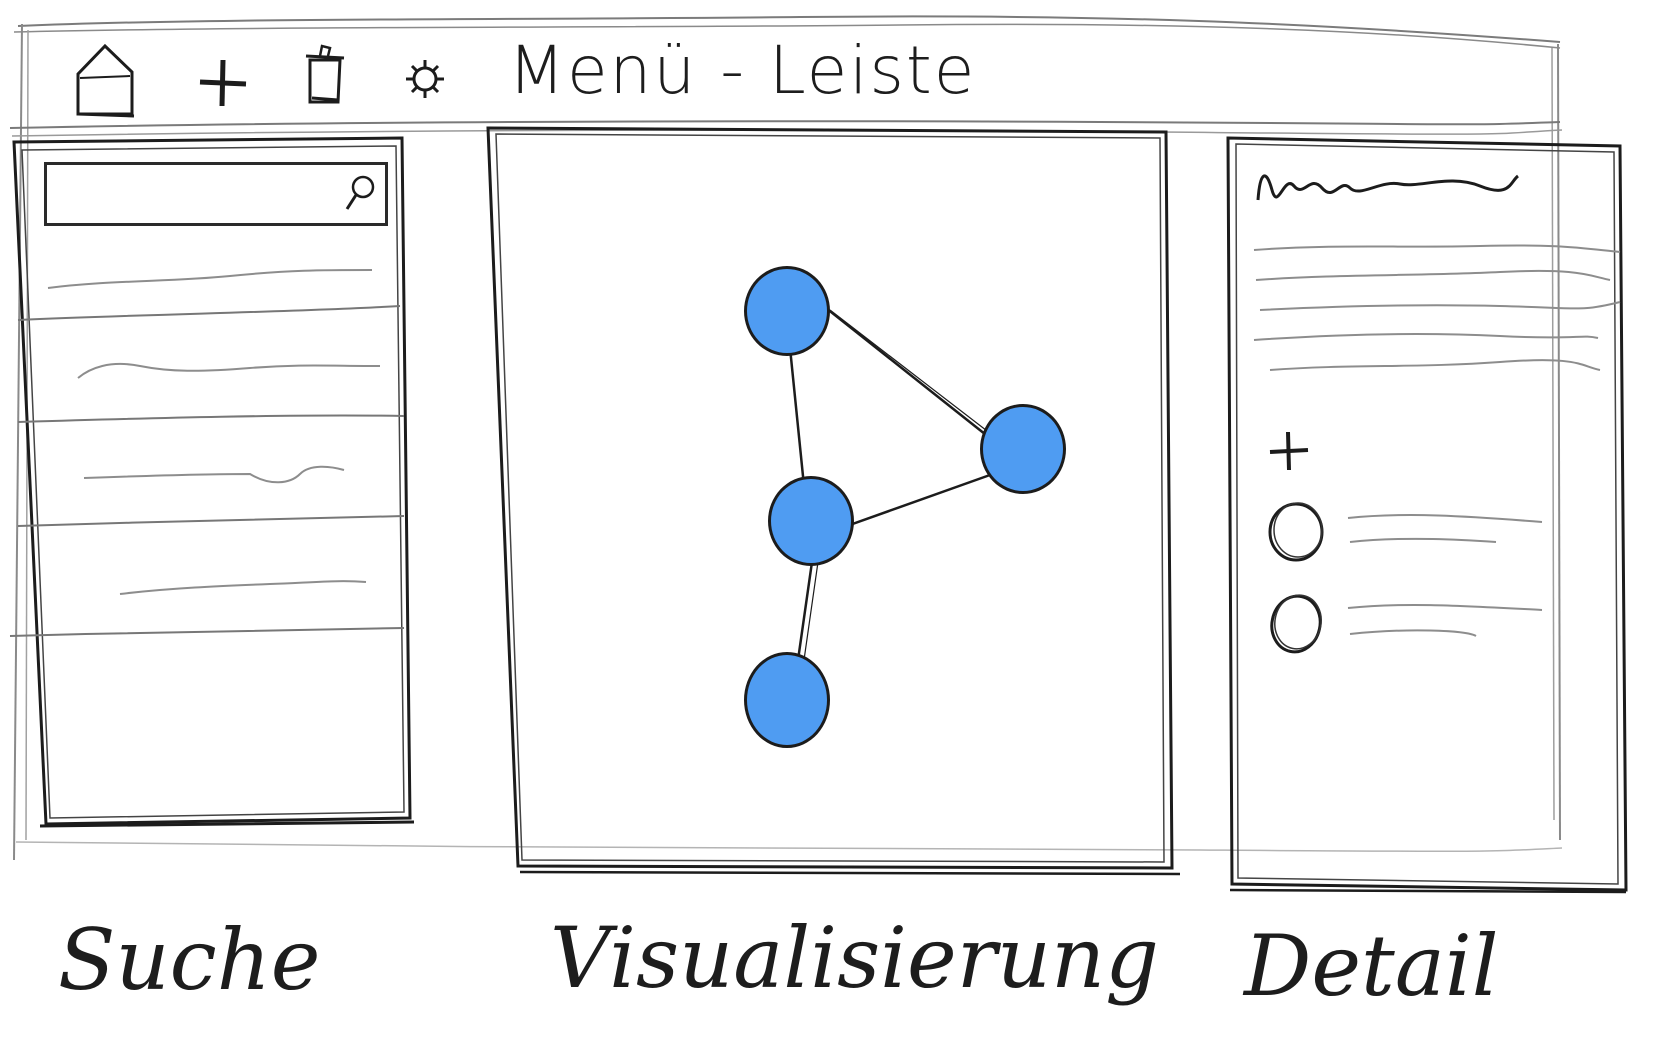  I want to click on visualization-panel-caption: Visualisierung, so click(854, 958).